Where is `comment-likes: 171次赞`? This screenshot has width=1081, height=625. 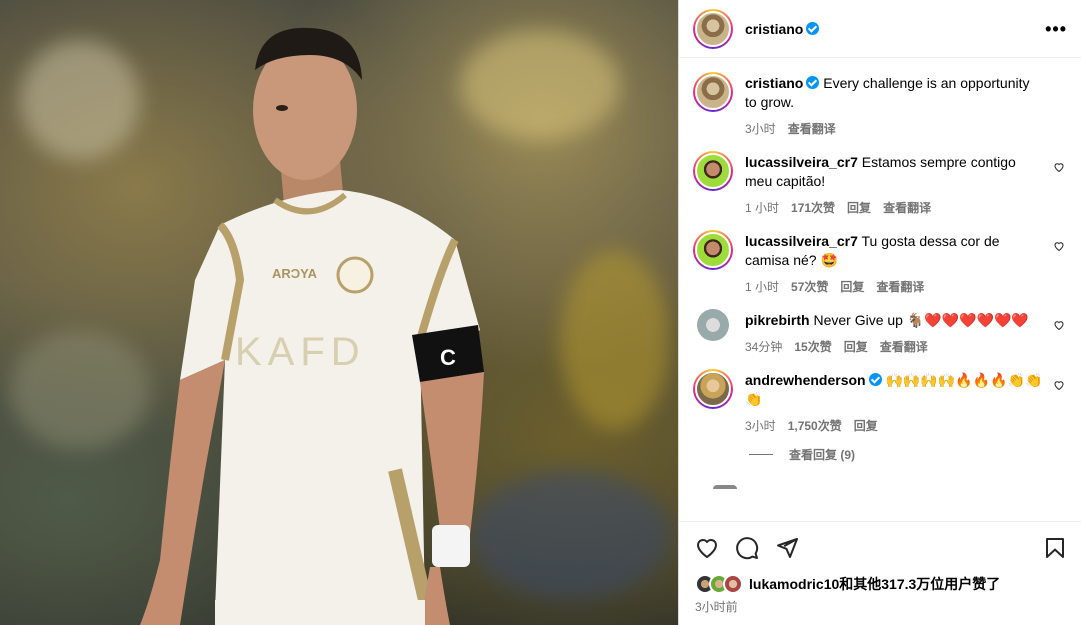 comment-likes: 171次赞 is located at coordinates (813, 207).